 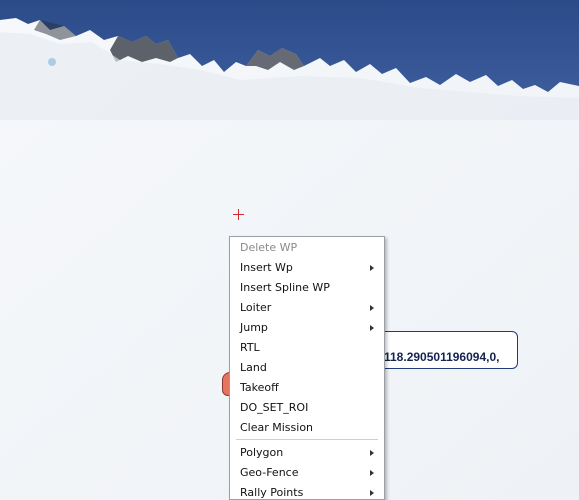 I want to click on menu-item-label: Rally Points, so click(x=272, y=492).